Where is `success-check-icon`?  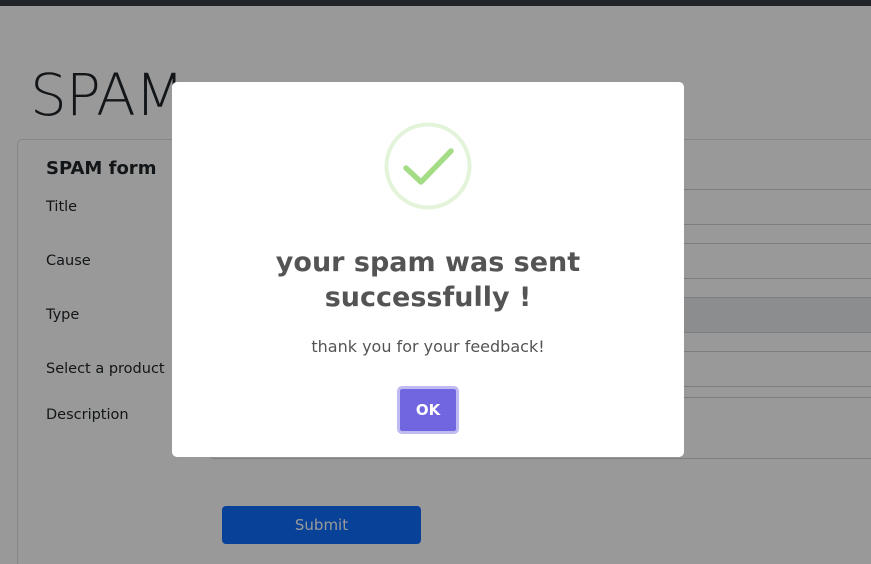 success-check-icon is located at coordinates (428, 166).